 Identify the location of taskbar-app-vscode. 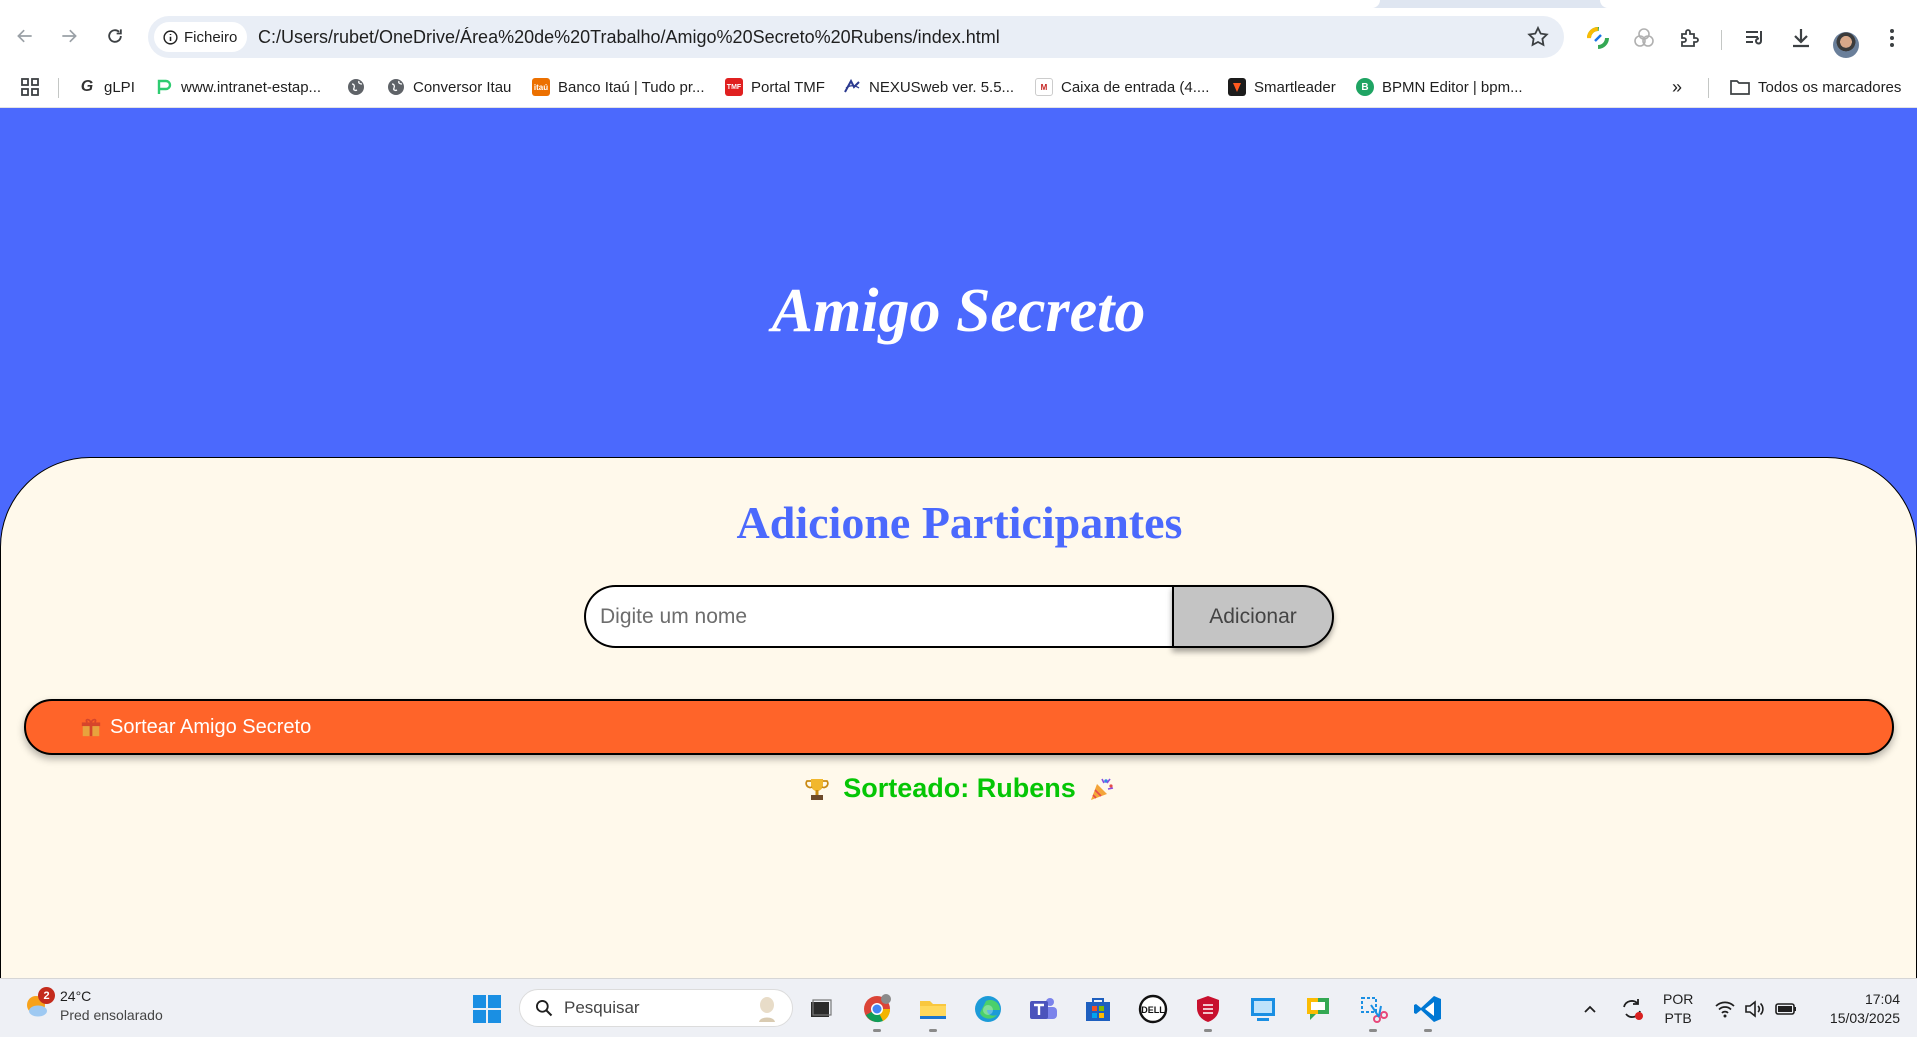
(1428, 1011).